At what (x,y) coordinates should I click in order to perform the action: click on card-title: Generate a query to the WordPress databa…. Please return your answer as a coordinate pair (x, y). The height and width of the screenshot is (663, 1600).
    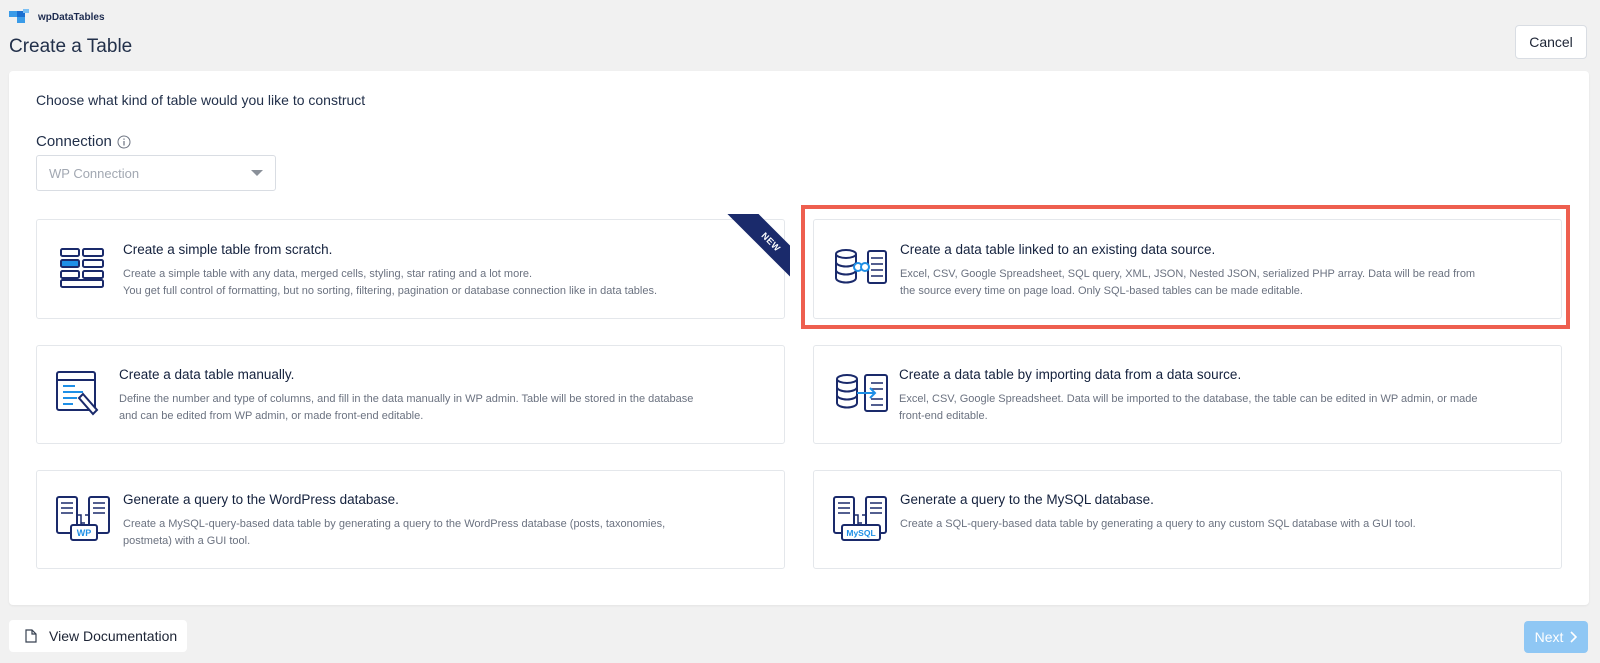
    Looking at the image, I should click on (261, 499).